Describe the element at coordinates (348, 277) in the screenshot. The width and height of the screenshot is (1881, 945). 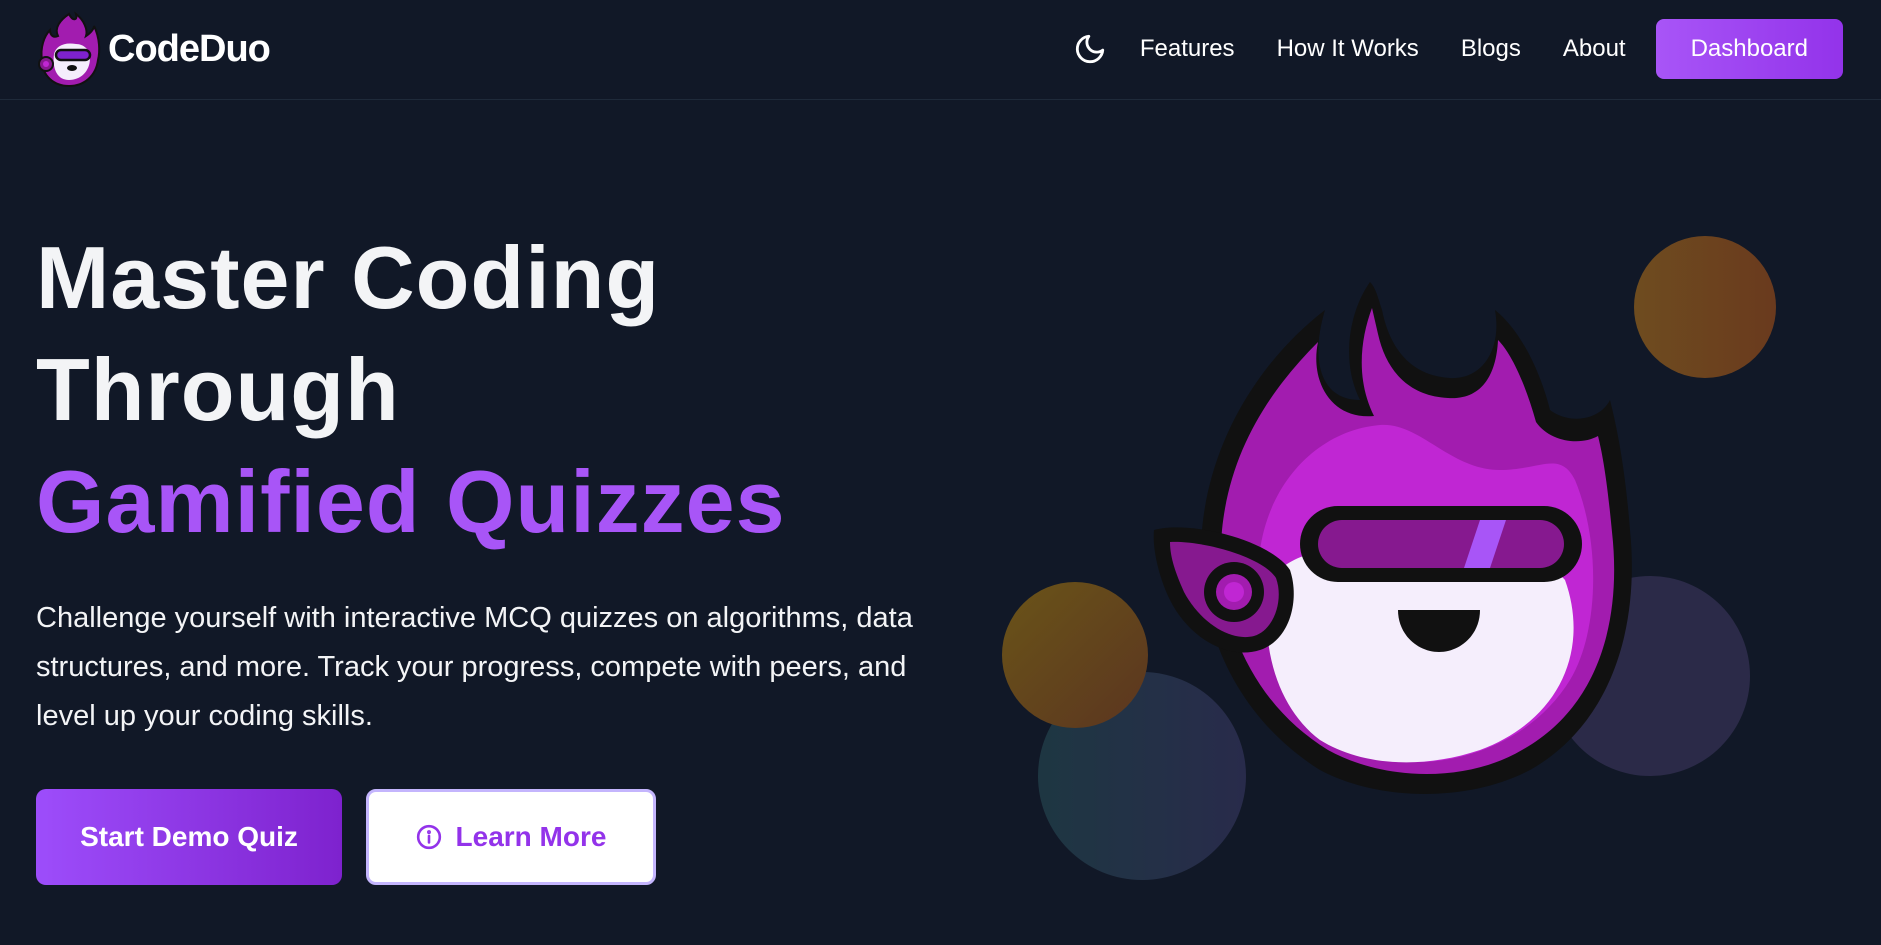
I see `hero-title-line-1: Master Coding` at that location.